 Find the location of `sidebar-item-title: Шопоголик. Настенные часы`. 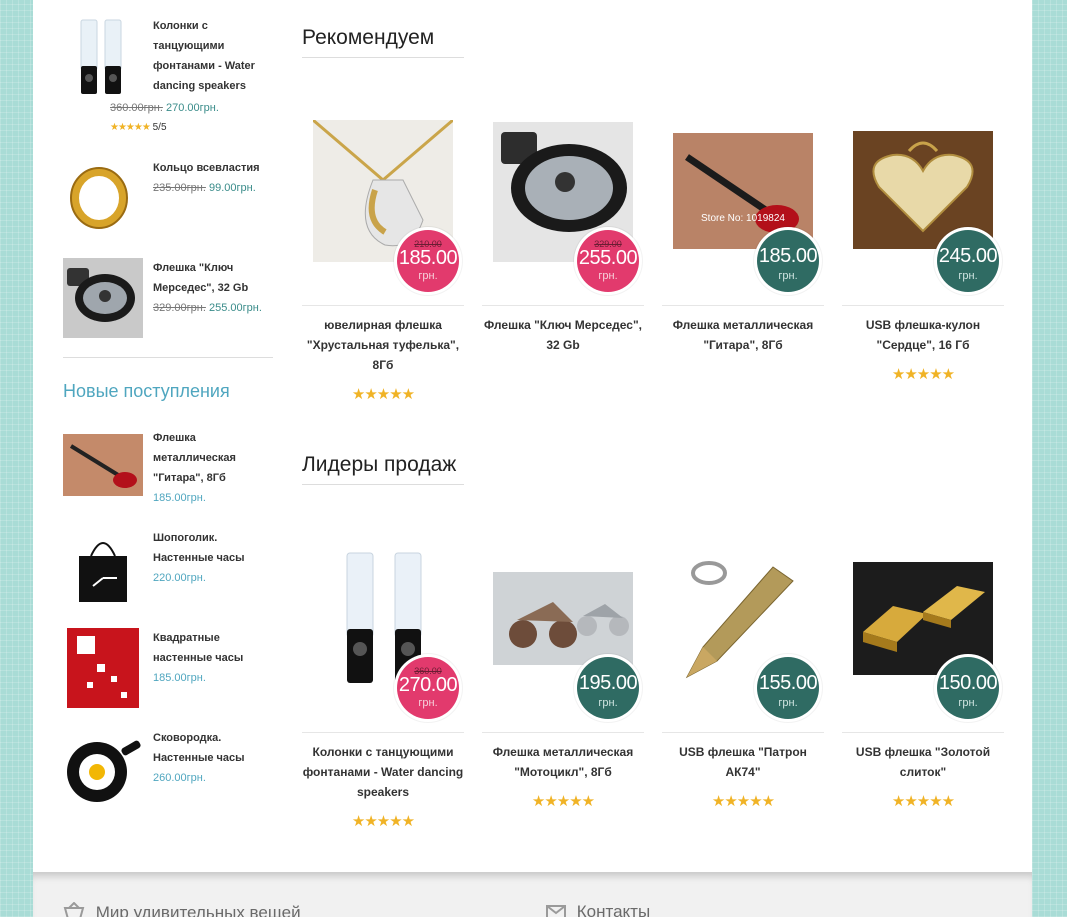

sidebar-item-title: Шопоголик. Настенные часы is located at coordinates (215, 548).